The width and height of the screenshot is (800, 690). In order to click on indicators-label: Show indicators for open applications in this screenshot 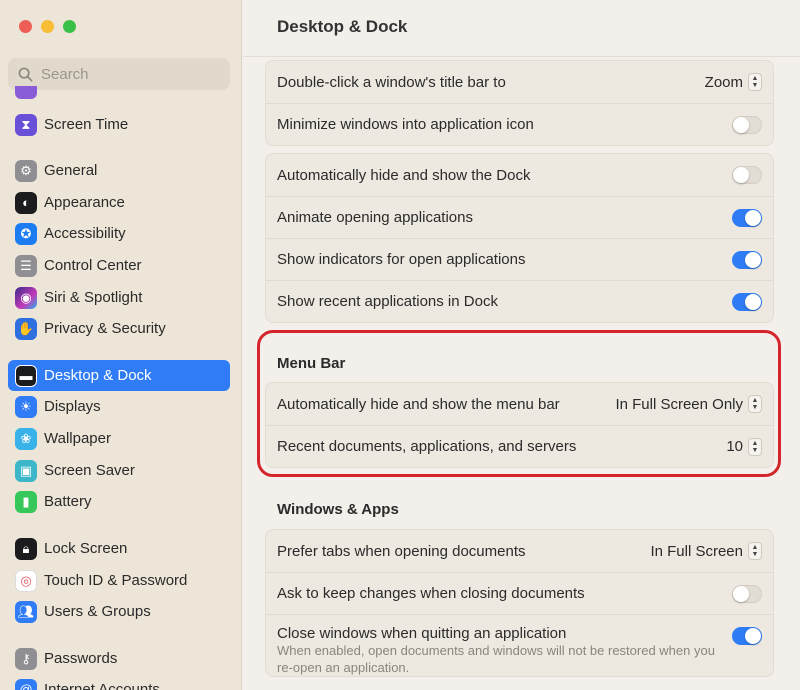, I will do `click(401, 259)`.